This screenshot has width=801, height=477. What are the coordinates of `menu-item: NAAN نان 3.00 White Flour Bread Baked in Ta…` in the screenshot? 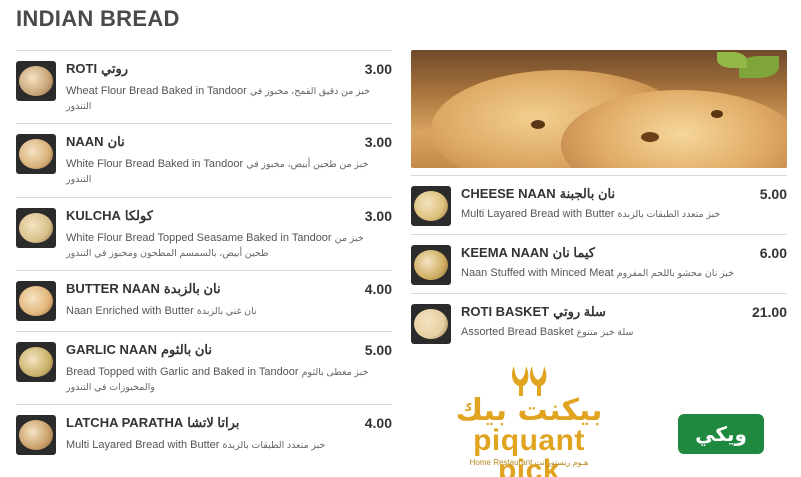 It's located at (204, 160).